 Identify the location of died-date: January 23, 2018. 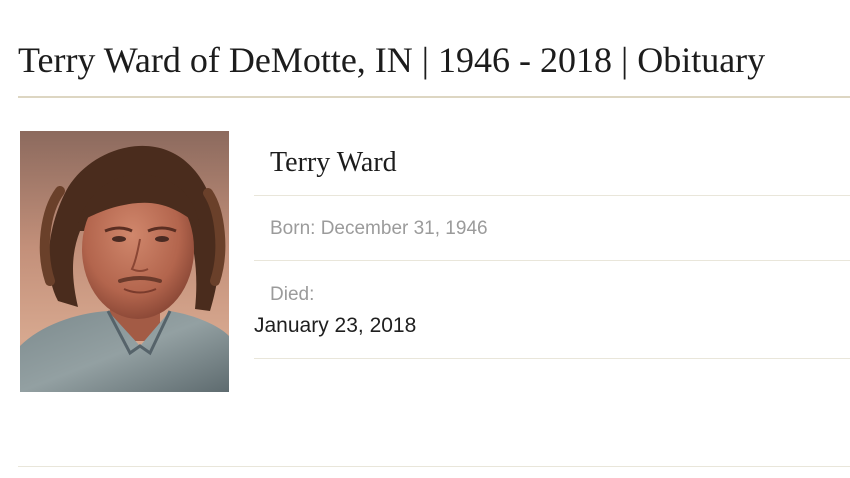
(335, 325).